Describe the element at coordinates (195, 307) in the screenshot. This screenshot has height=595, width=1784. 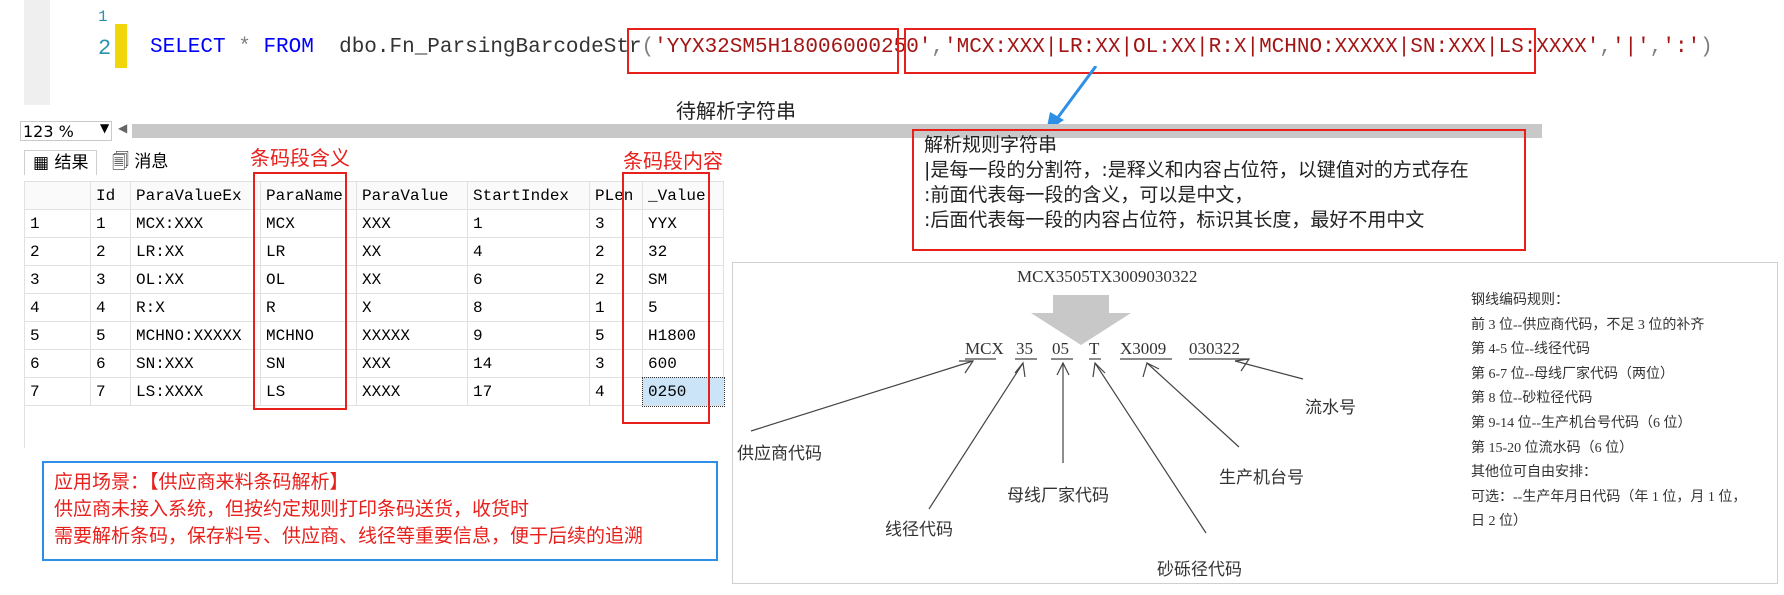
I see `cell-paravalueex: R:X` at that location.